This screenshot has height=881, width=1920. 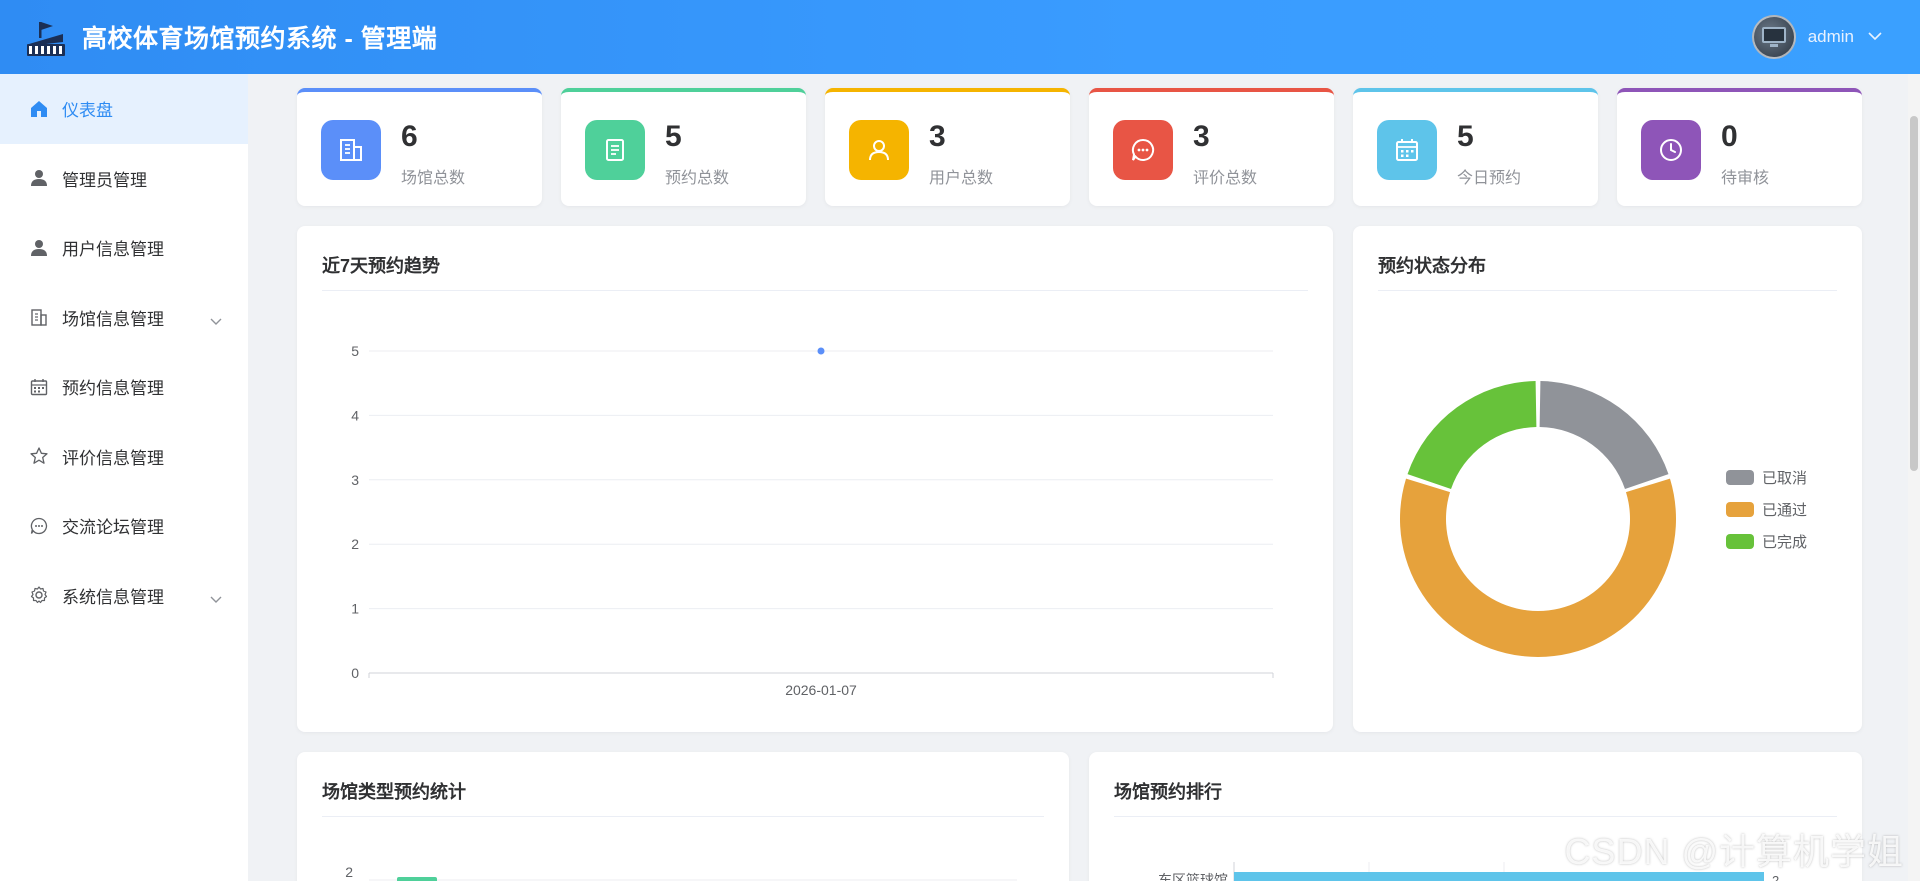 I want to click on sidebar-item-system: 系统信息管理, so click(x=124, y=596).